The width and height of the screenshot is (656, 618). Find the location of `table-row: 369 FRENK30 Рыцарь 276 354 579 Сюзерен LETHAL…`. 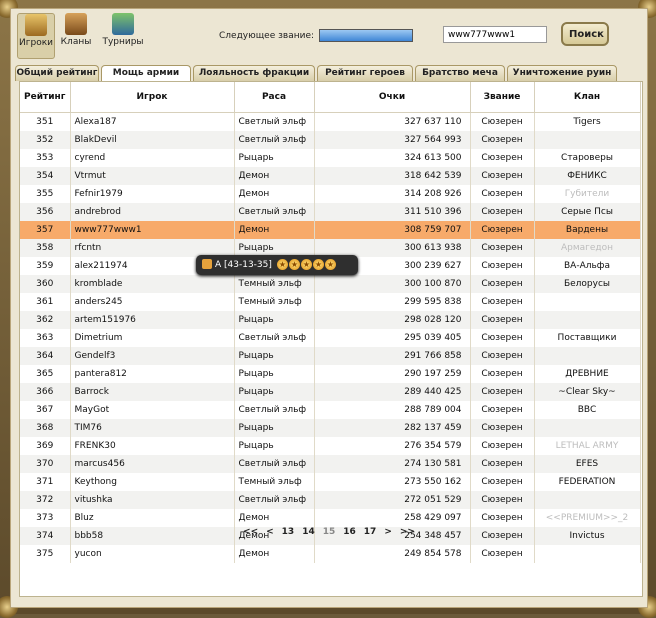

table-row: 369 FRENK30 Рыцарь 276 354 579 Сюзерен LETHAL… is located at coordinates (330, 446).